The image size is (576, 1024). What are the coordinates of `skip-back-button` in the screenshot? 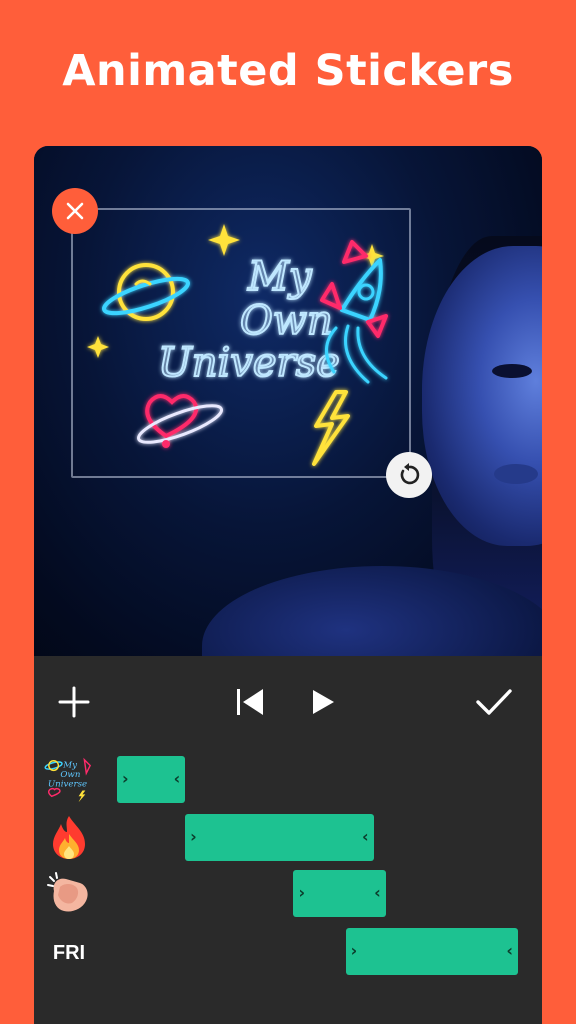 It's located at (250, 702).